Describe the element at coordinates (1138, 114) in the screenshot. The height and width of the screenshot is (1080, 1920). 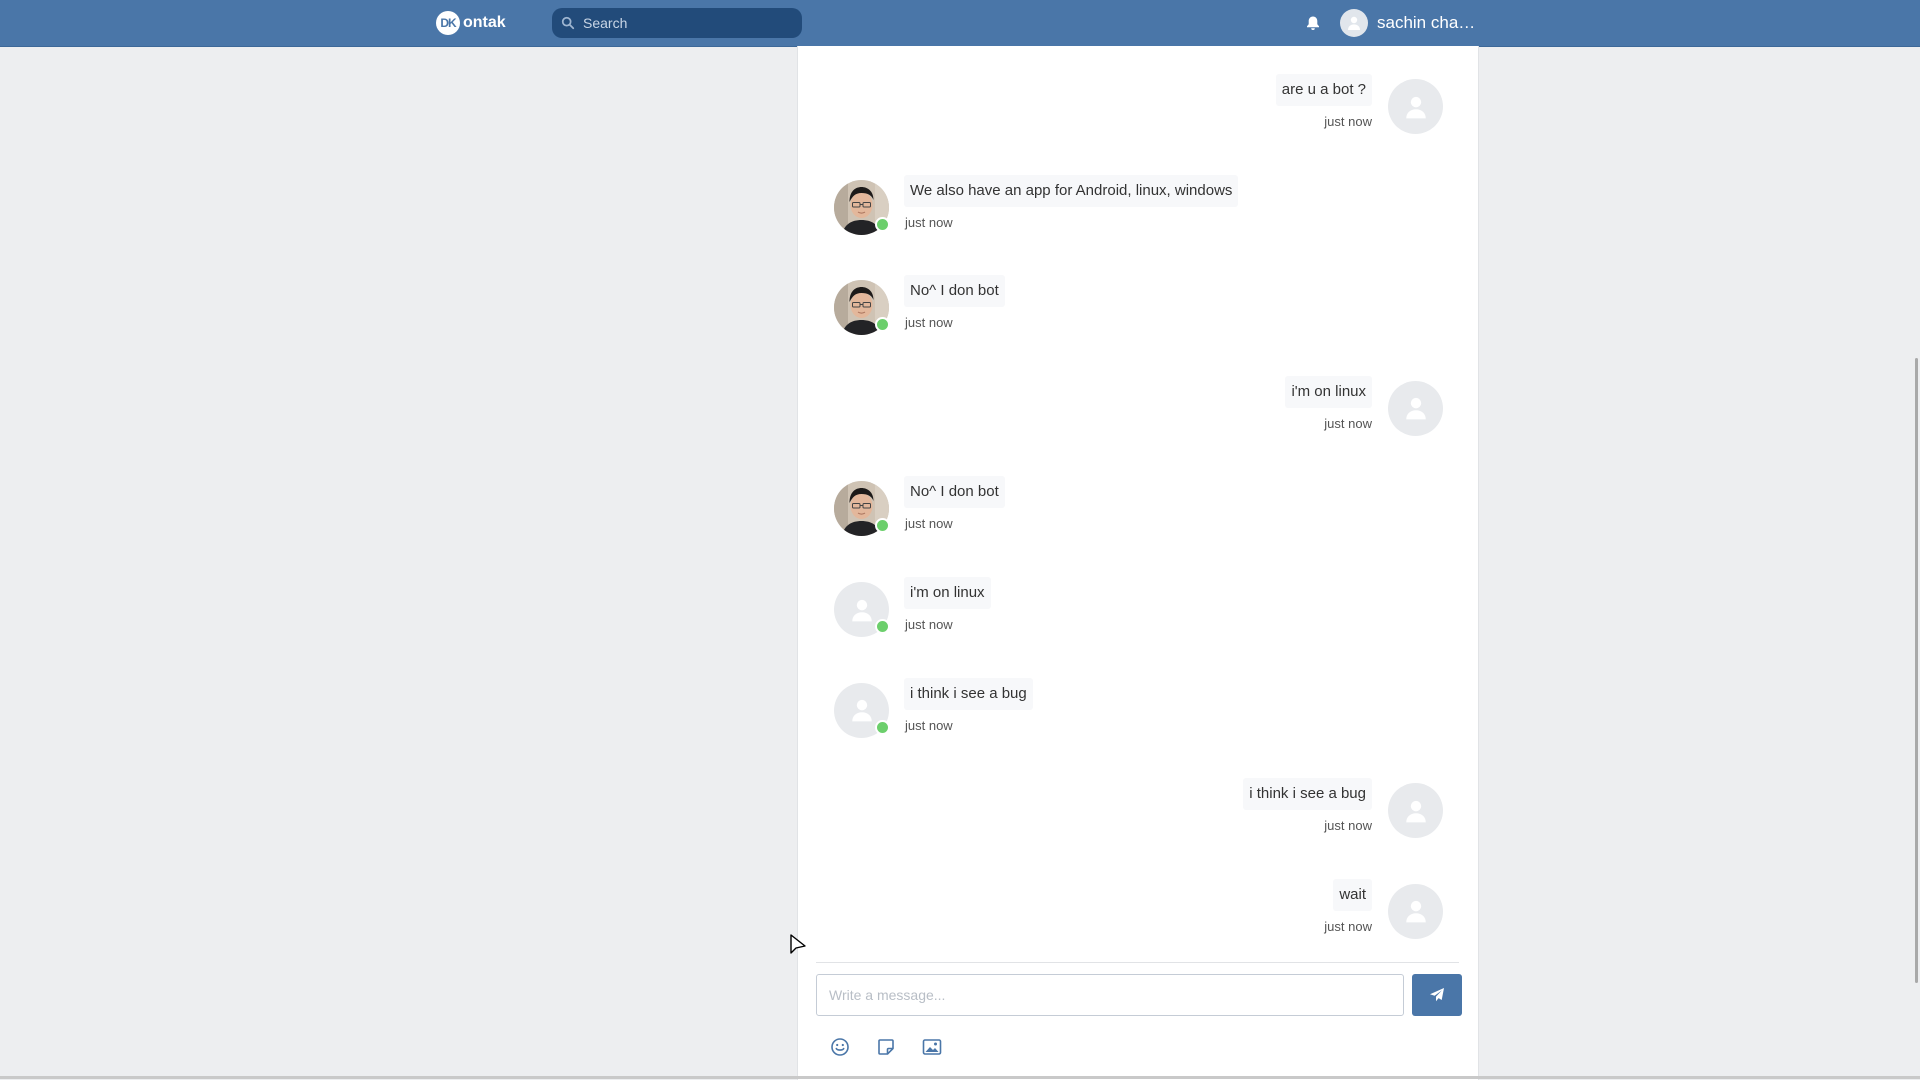
I see `message-row: are u a bot ? just now` at that location.